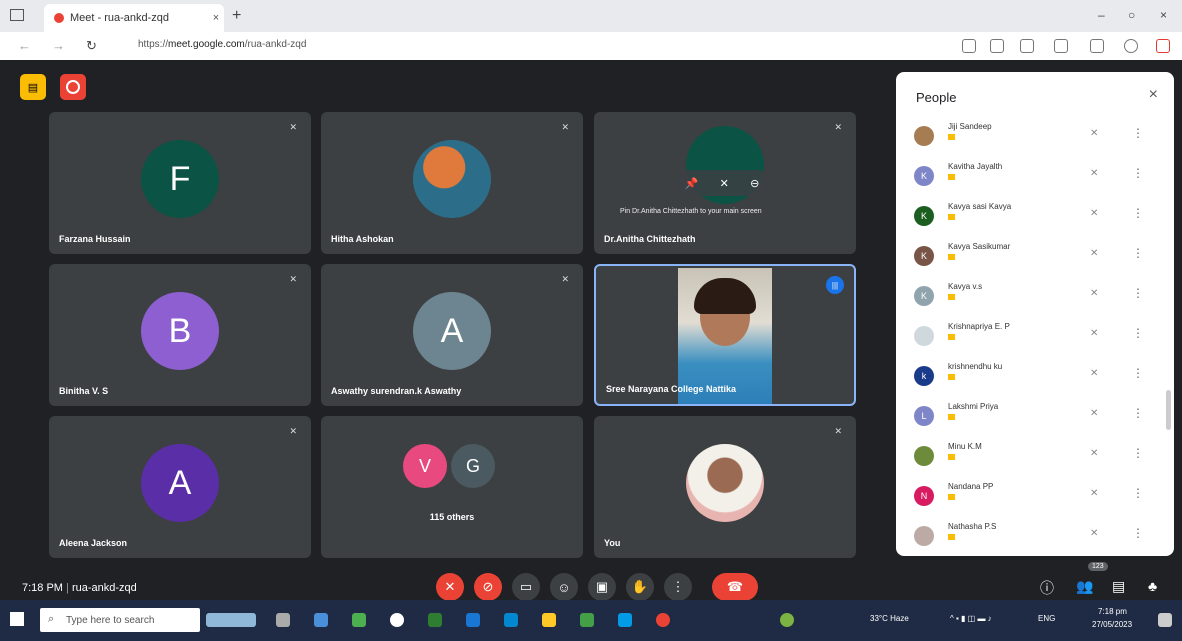  What do you see at coordinates (1097, 46) in the screenshot?
I see `collections-icon` at bounding box center [1097, 46].